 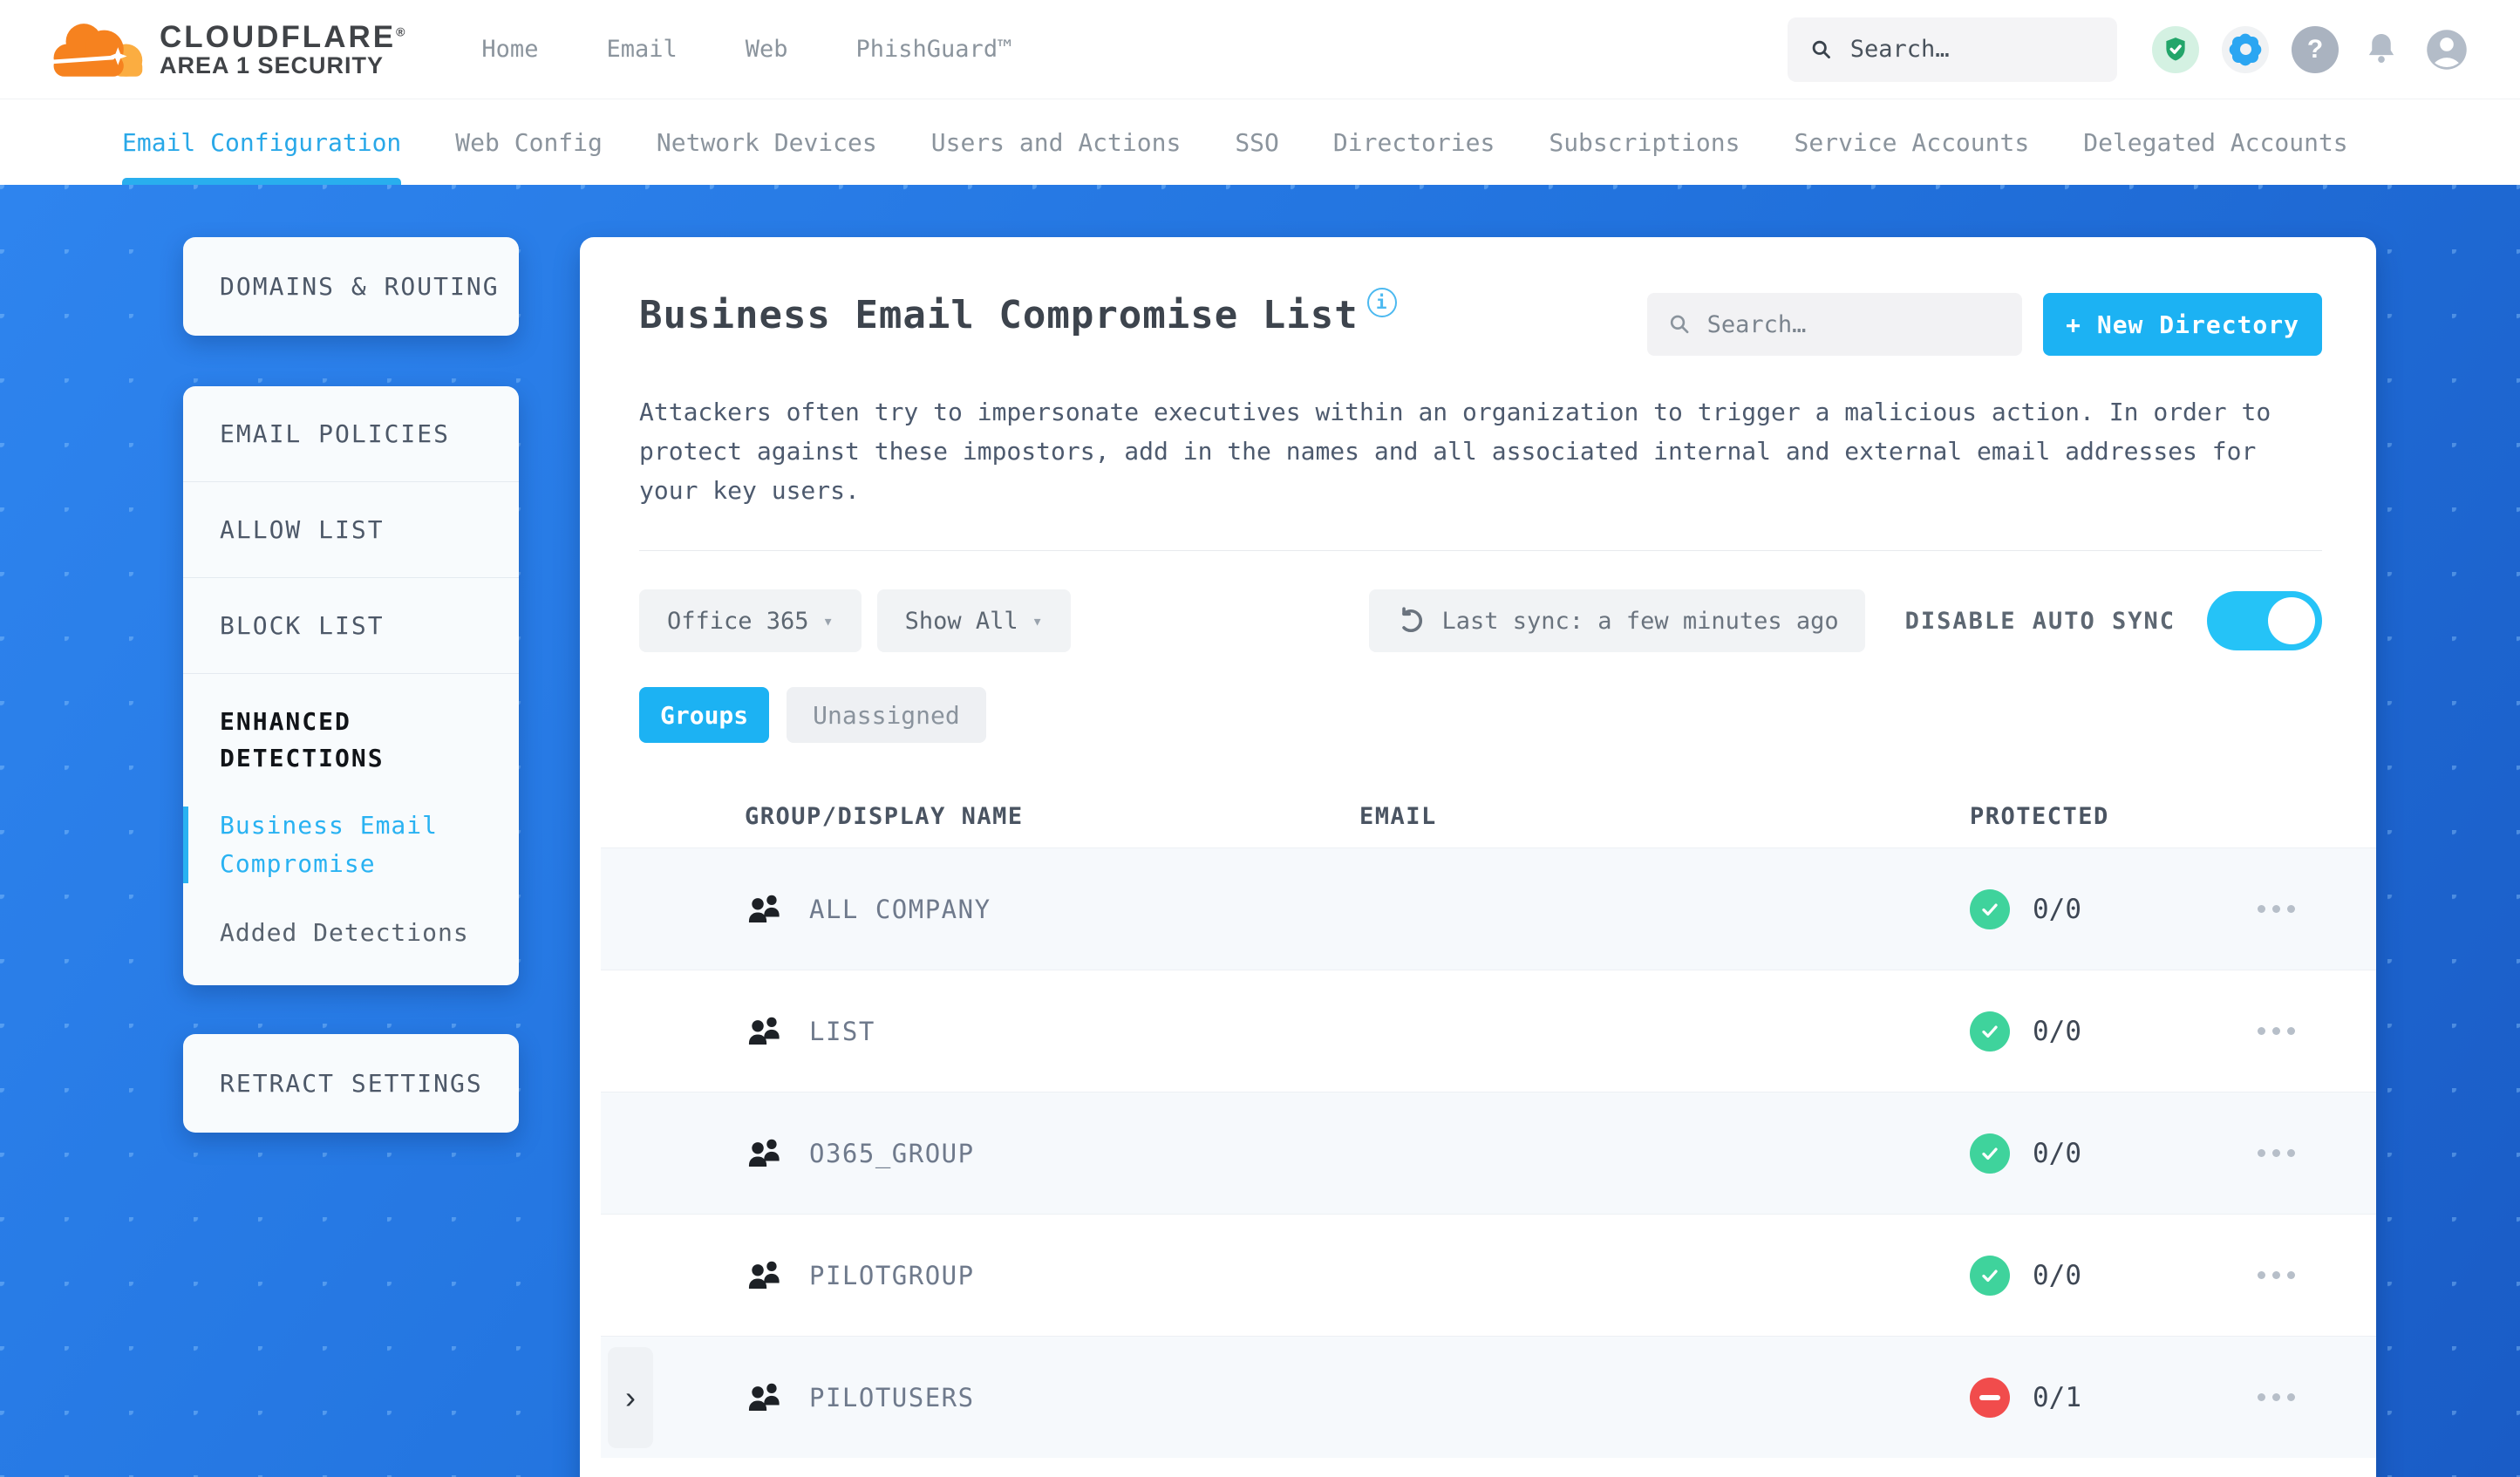 I want to click on group-name: ALL COMPANY, so click(x=900, y=909).